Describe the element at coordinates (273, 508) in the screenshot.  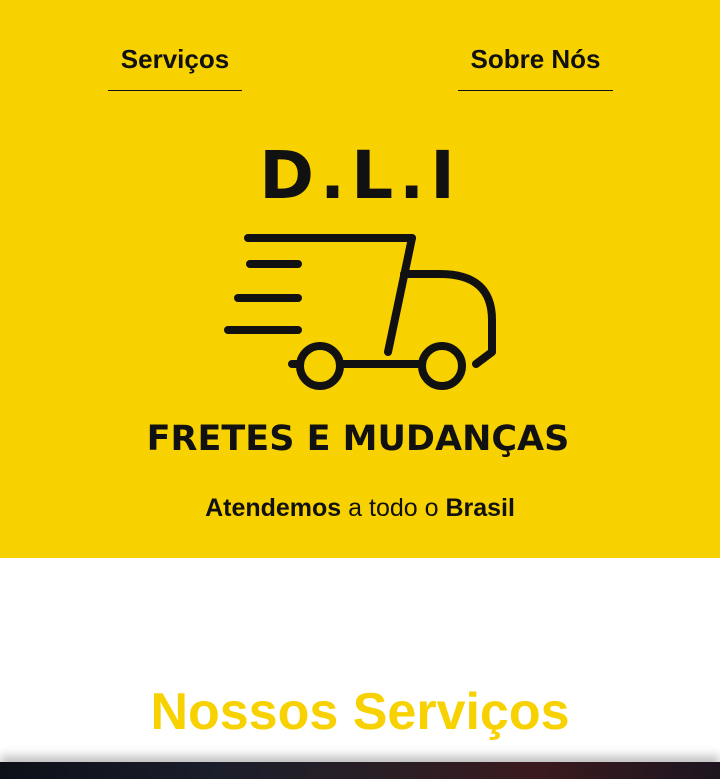
I see `tagline-strong-1: Atendemos` at that location.